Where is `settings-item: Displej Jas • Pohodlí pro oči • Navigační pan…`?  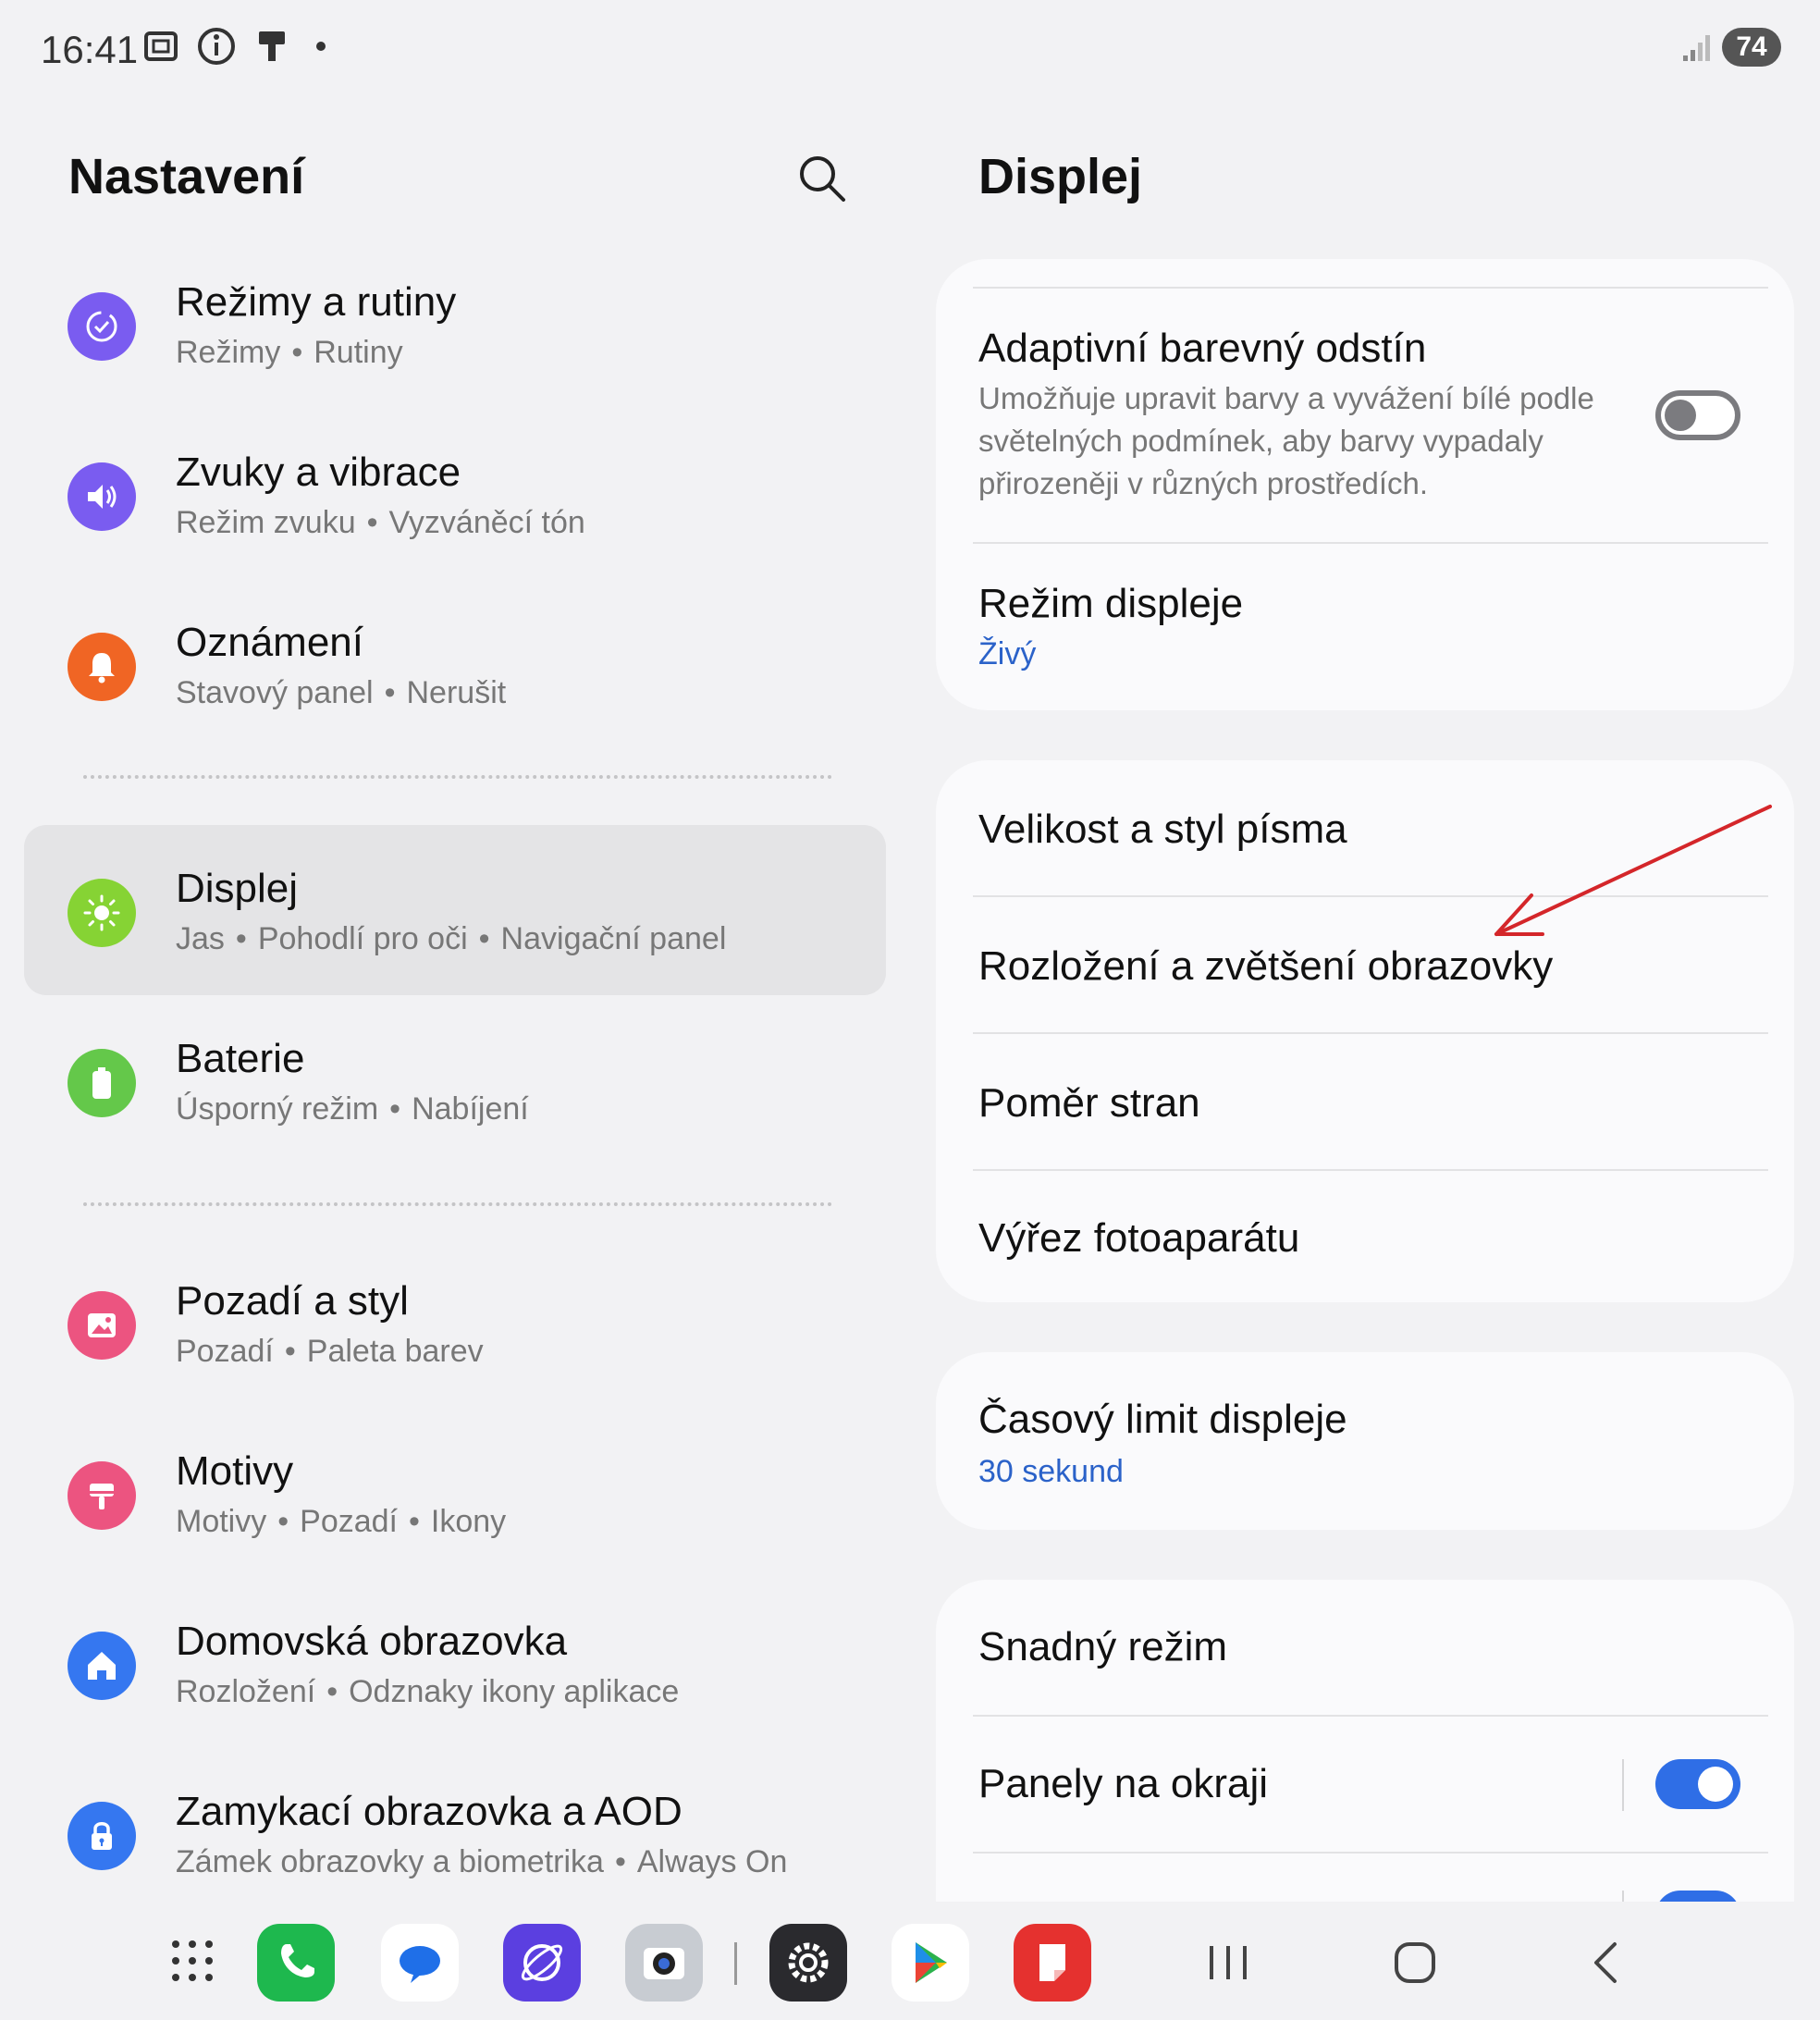 settings-item: Displej Jas • Pohodlí pro oči • Navigační pan… is located at coordinates (455, 910).